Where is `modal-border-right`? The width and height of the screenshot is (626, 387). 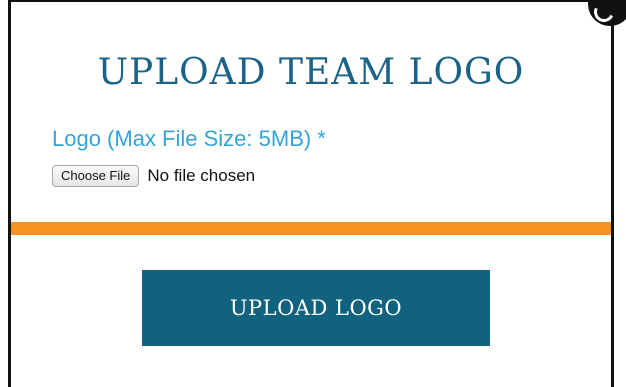
modal-border-right is located at coordinates (612, 193).